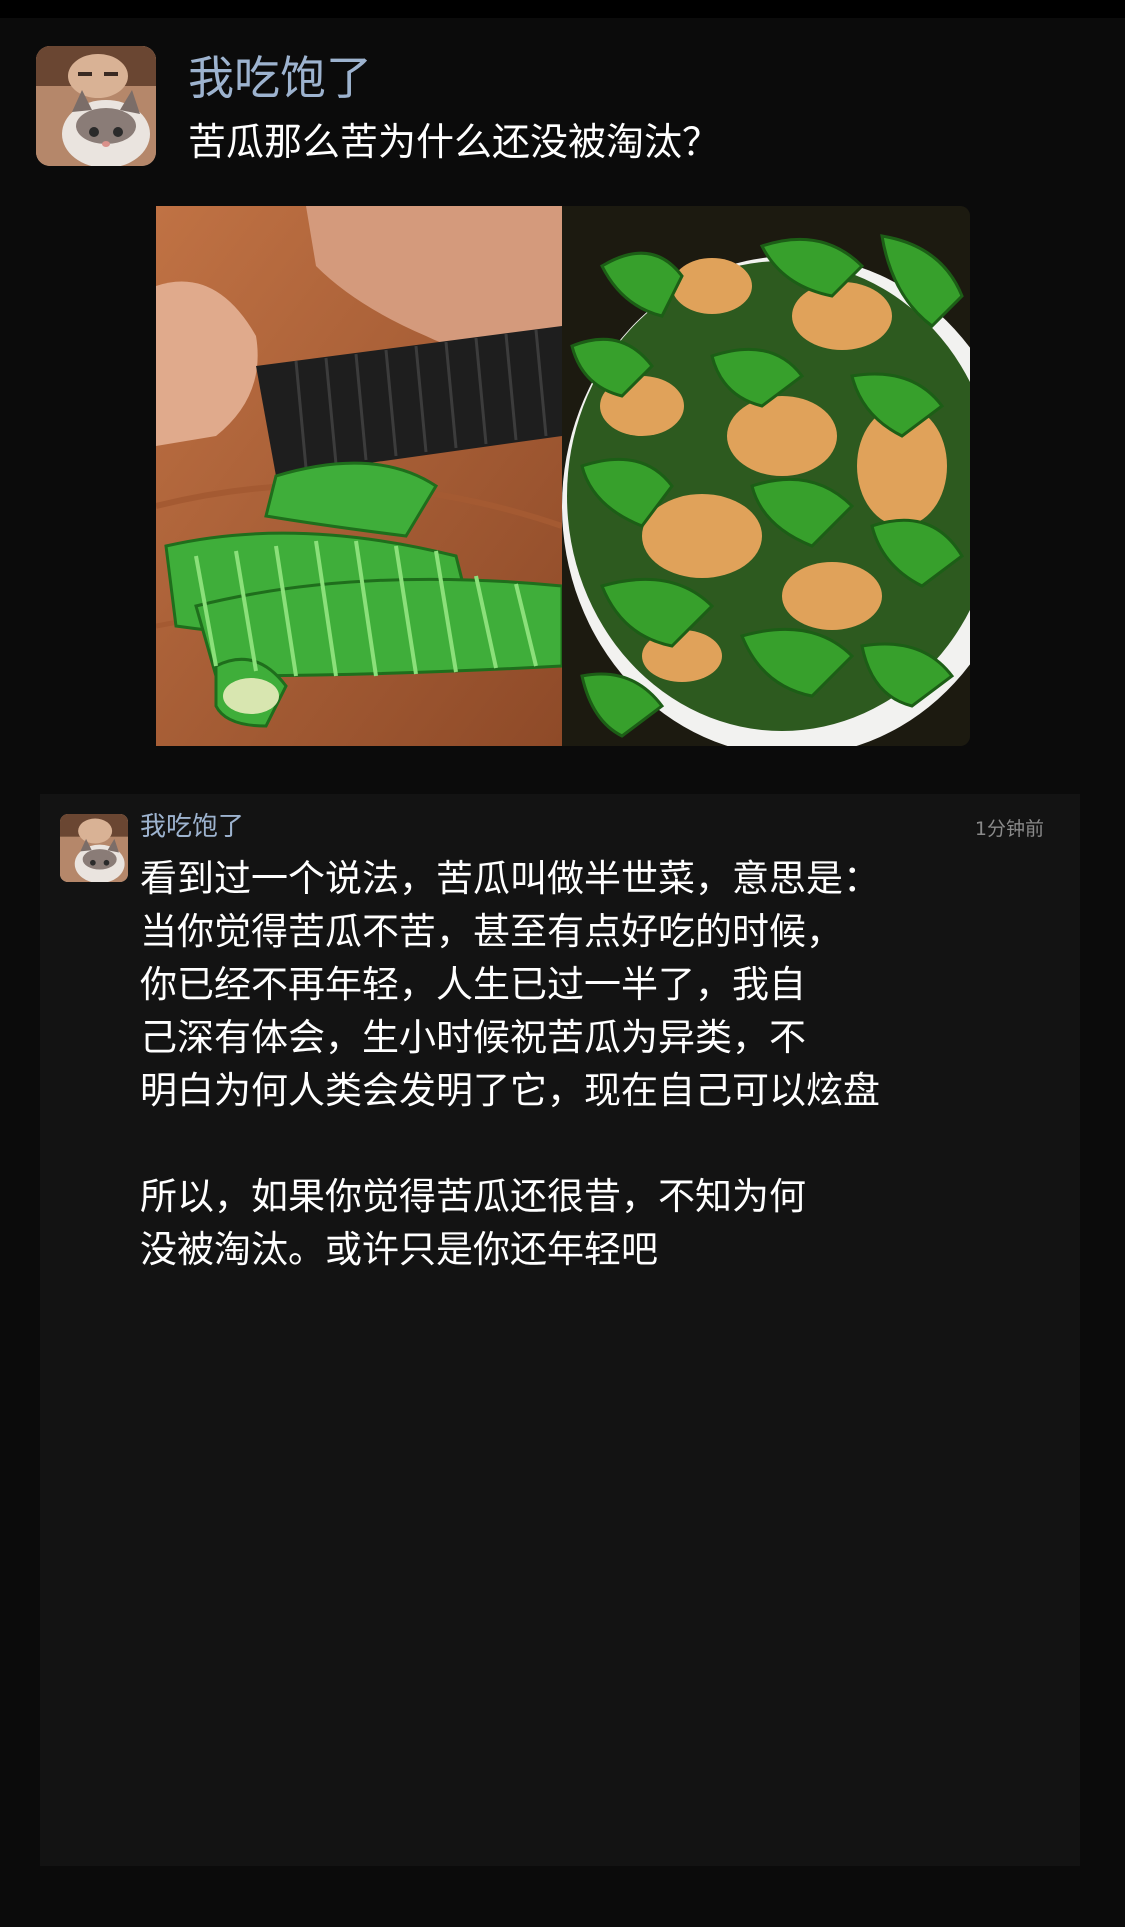 The height and width of the screenshot is (1927, 1125). Describe the element at coordinates (192, 827) in the screenshot. I see `comment-author-name: 我吃饱了` at that location.